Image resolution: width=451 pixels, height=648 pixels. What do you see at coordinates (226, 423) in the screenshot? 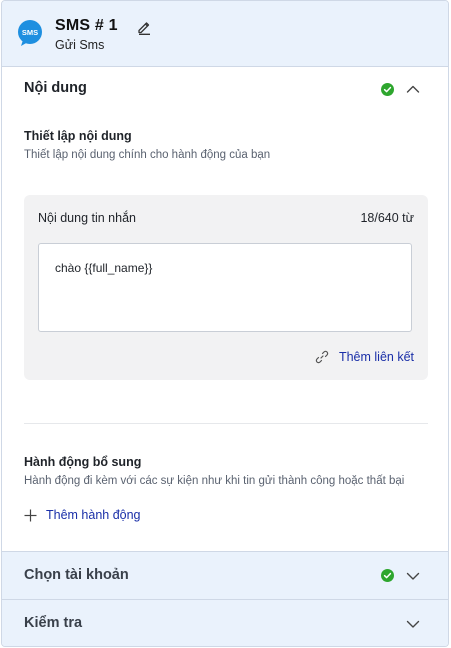
I see `section-divider` at bounding box center [226, 423].